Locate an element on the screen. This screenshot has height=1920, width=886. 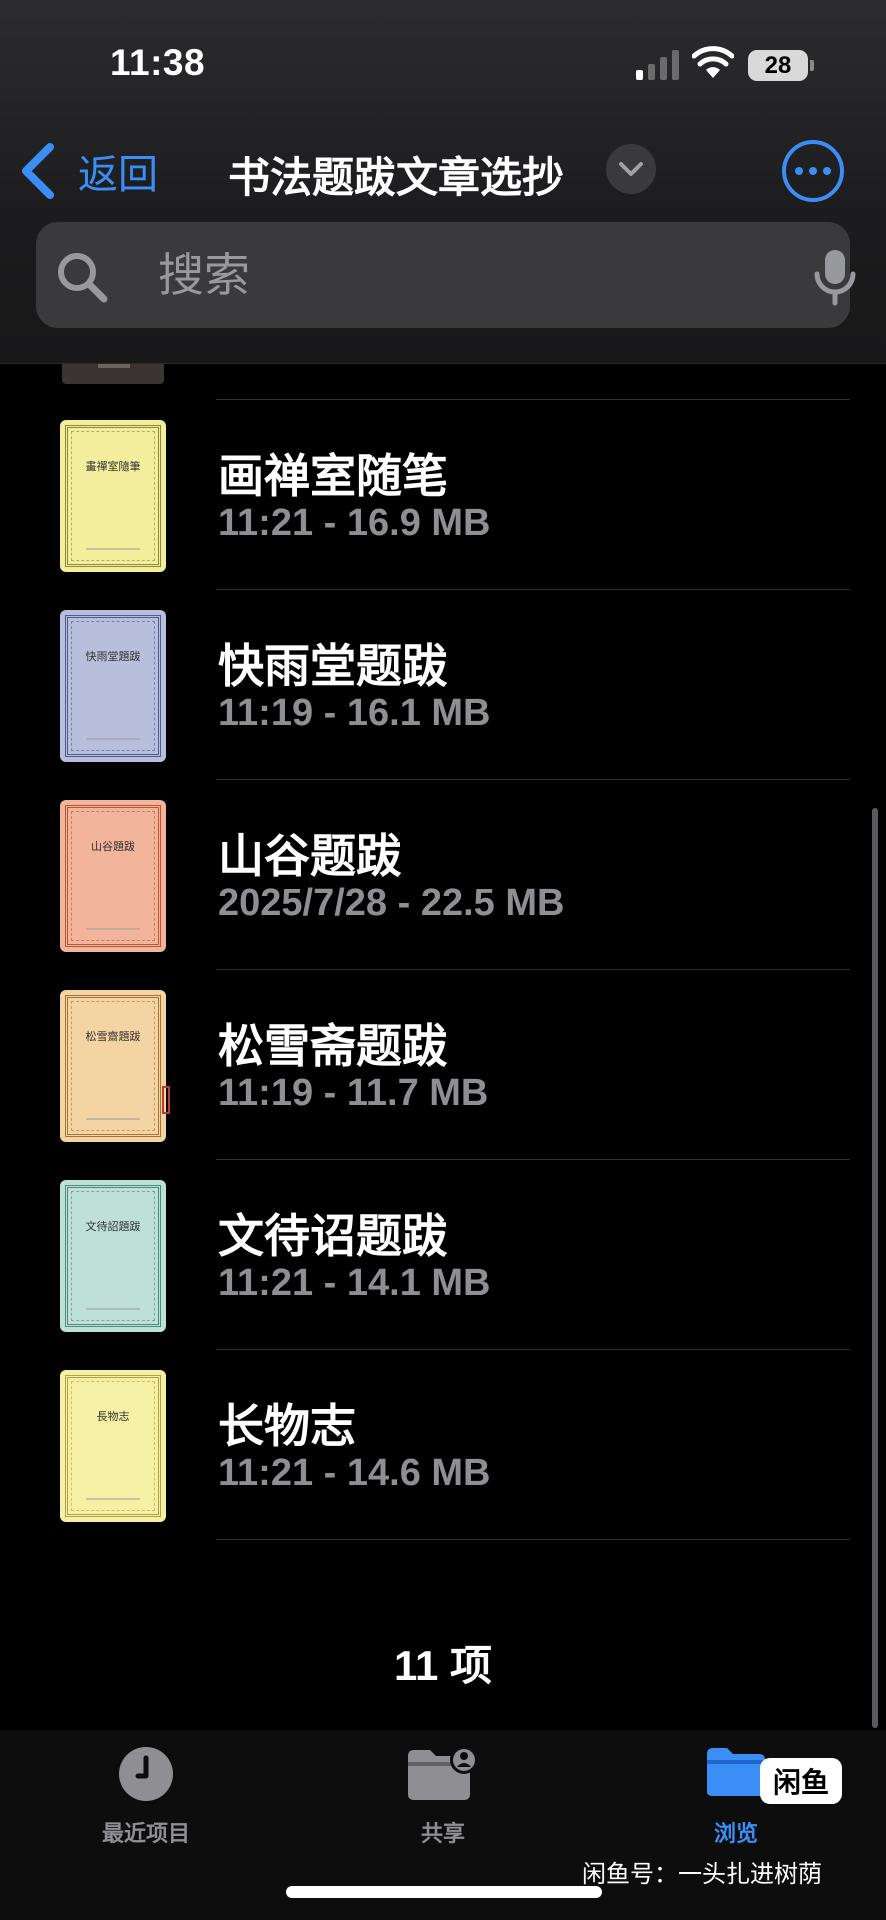
cover-border: 畫禪室隨筆 is located at coordinates (113, 496).